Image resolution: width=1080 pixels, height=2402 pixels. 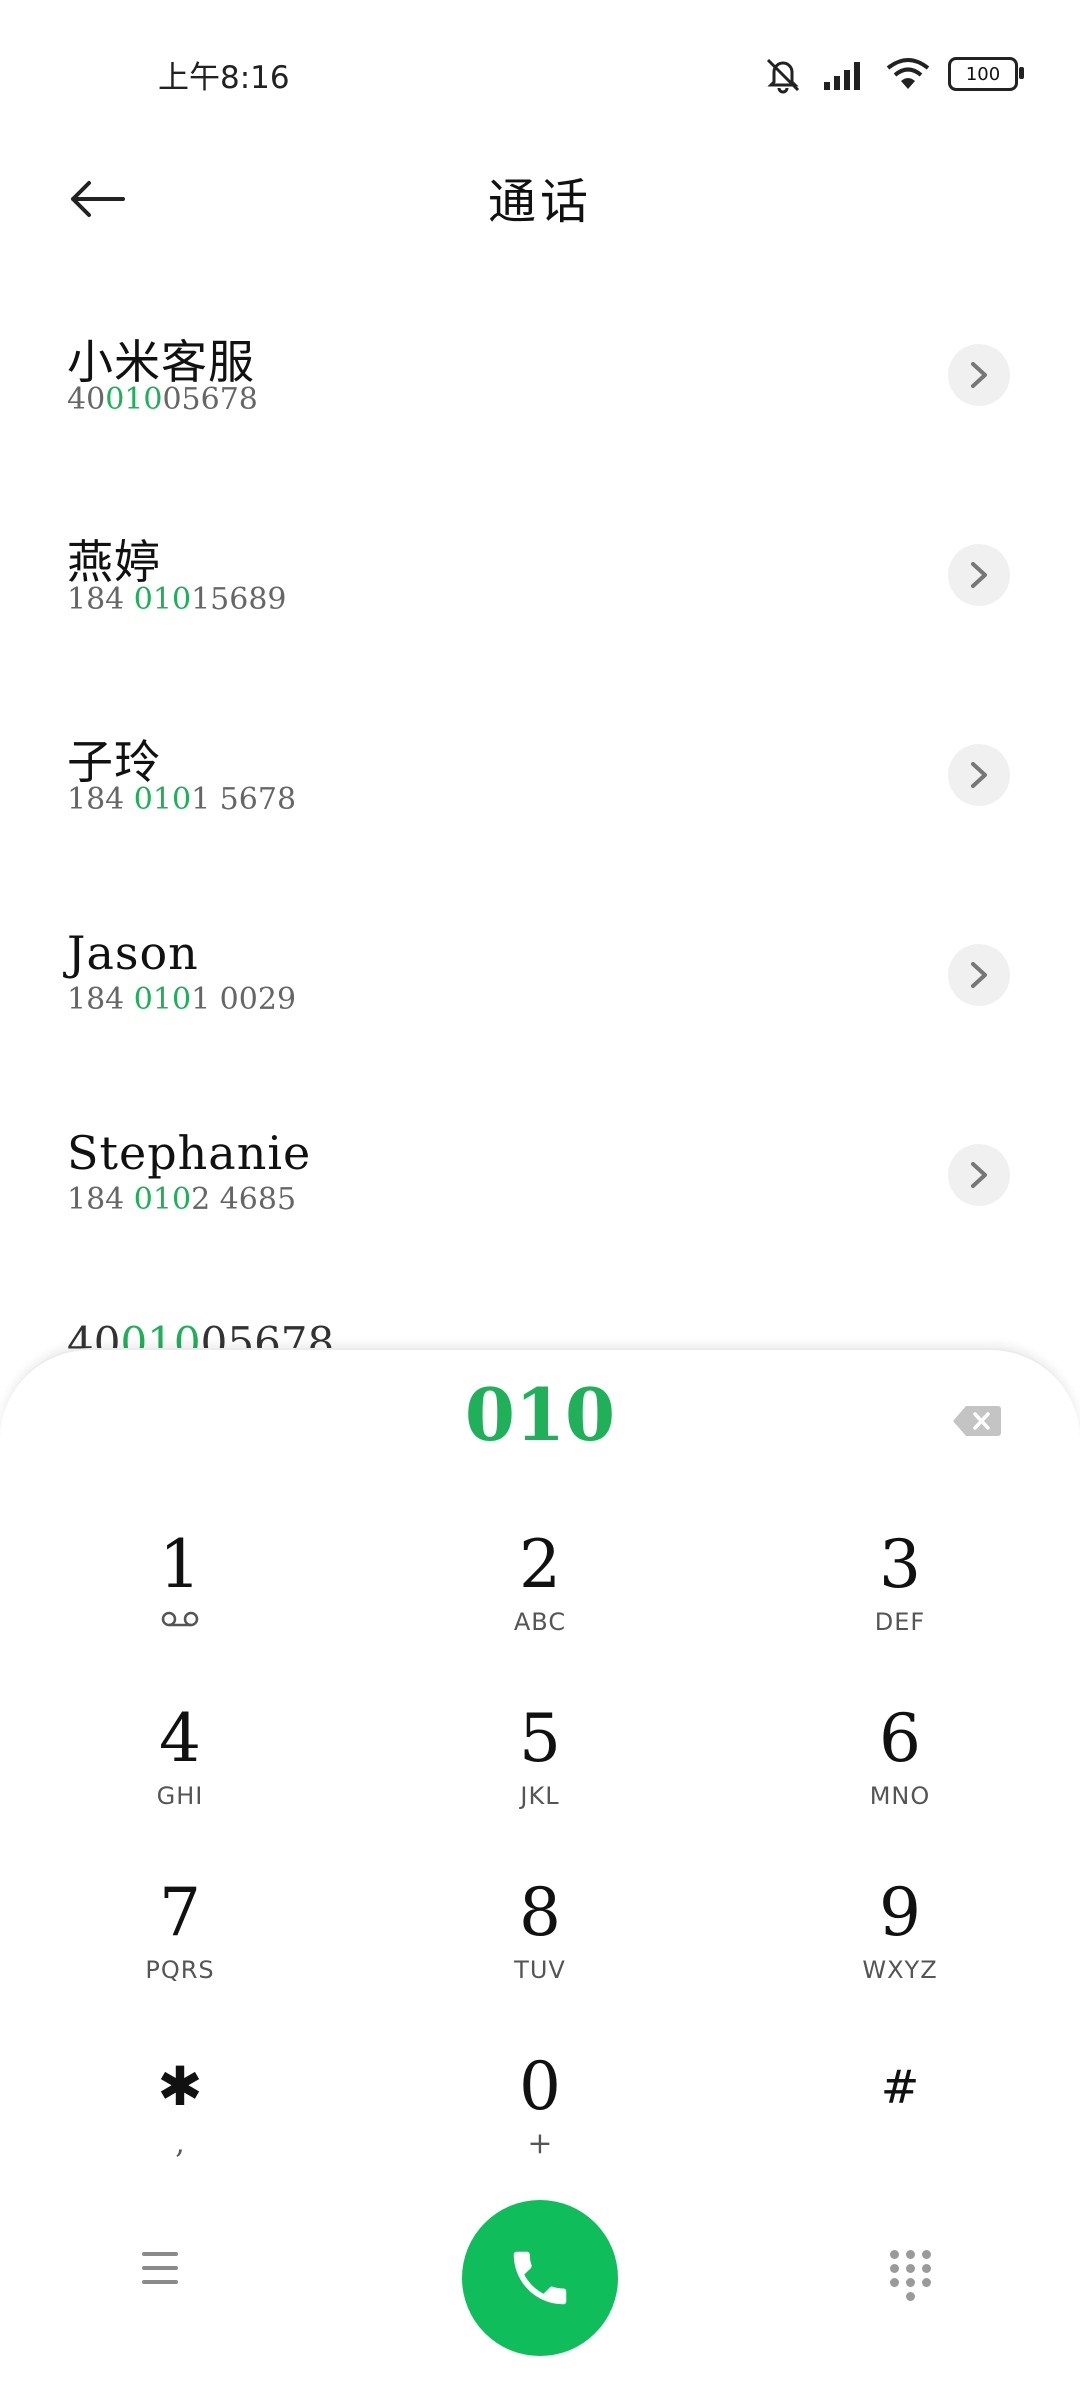 What do you see at coordinates (244, 1199) in the screenshot?
I see `number-suffix: 2 4685` at bounding box center [244, 1199].